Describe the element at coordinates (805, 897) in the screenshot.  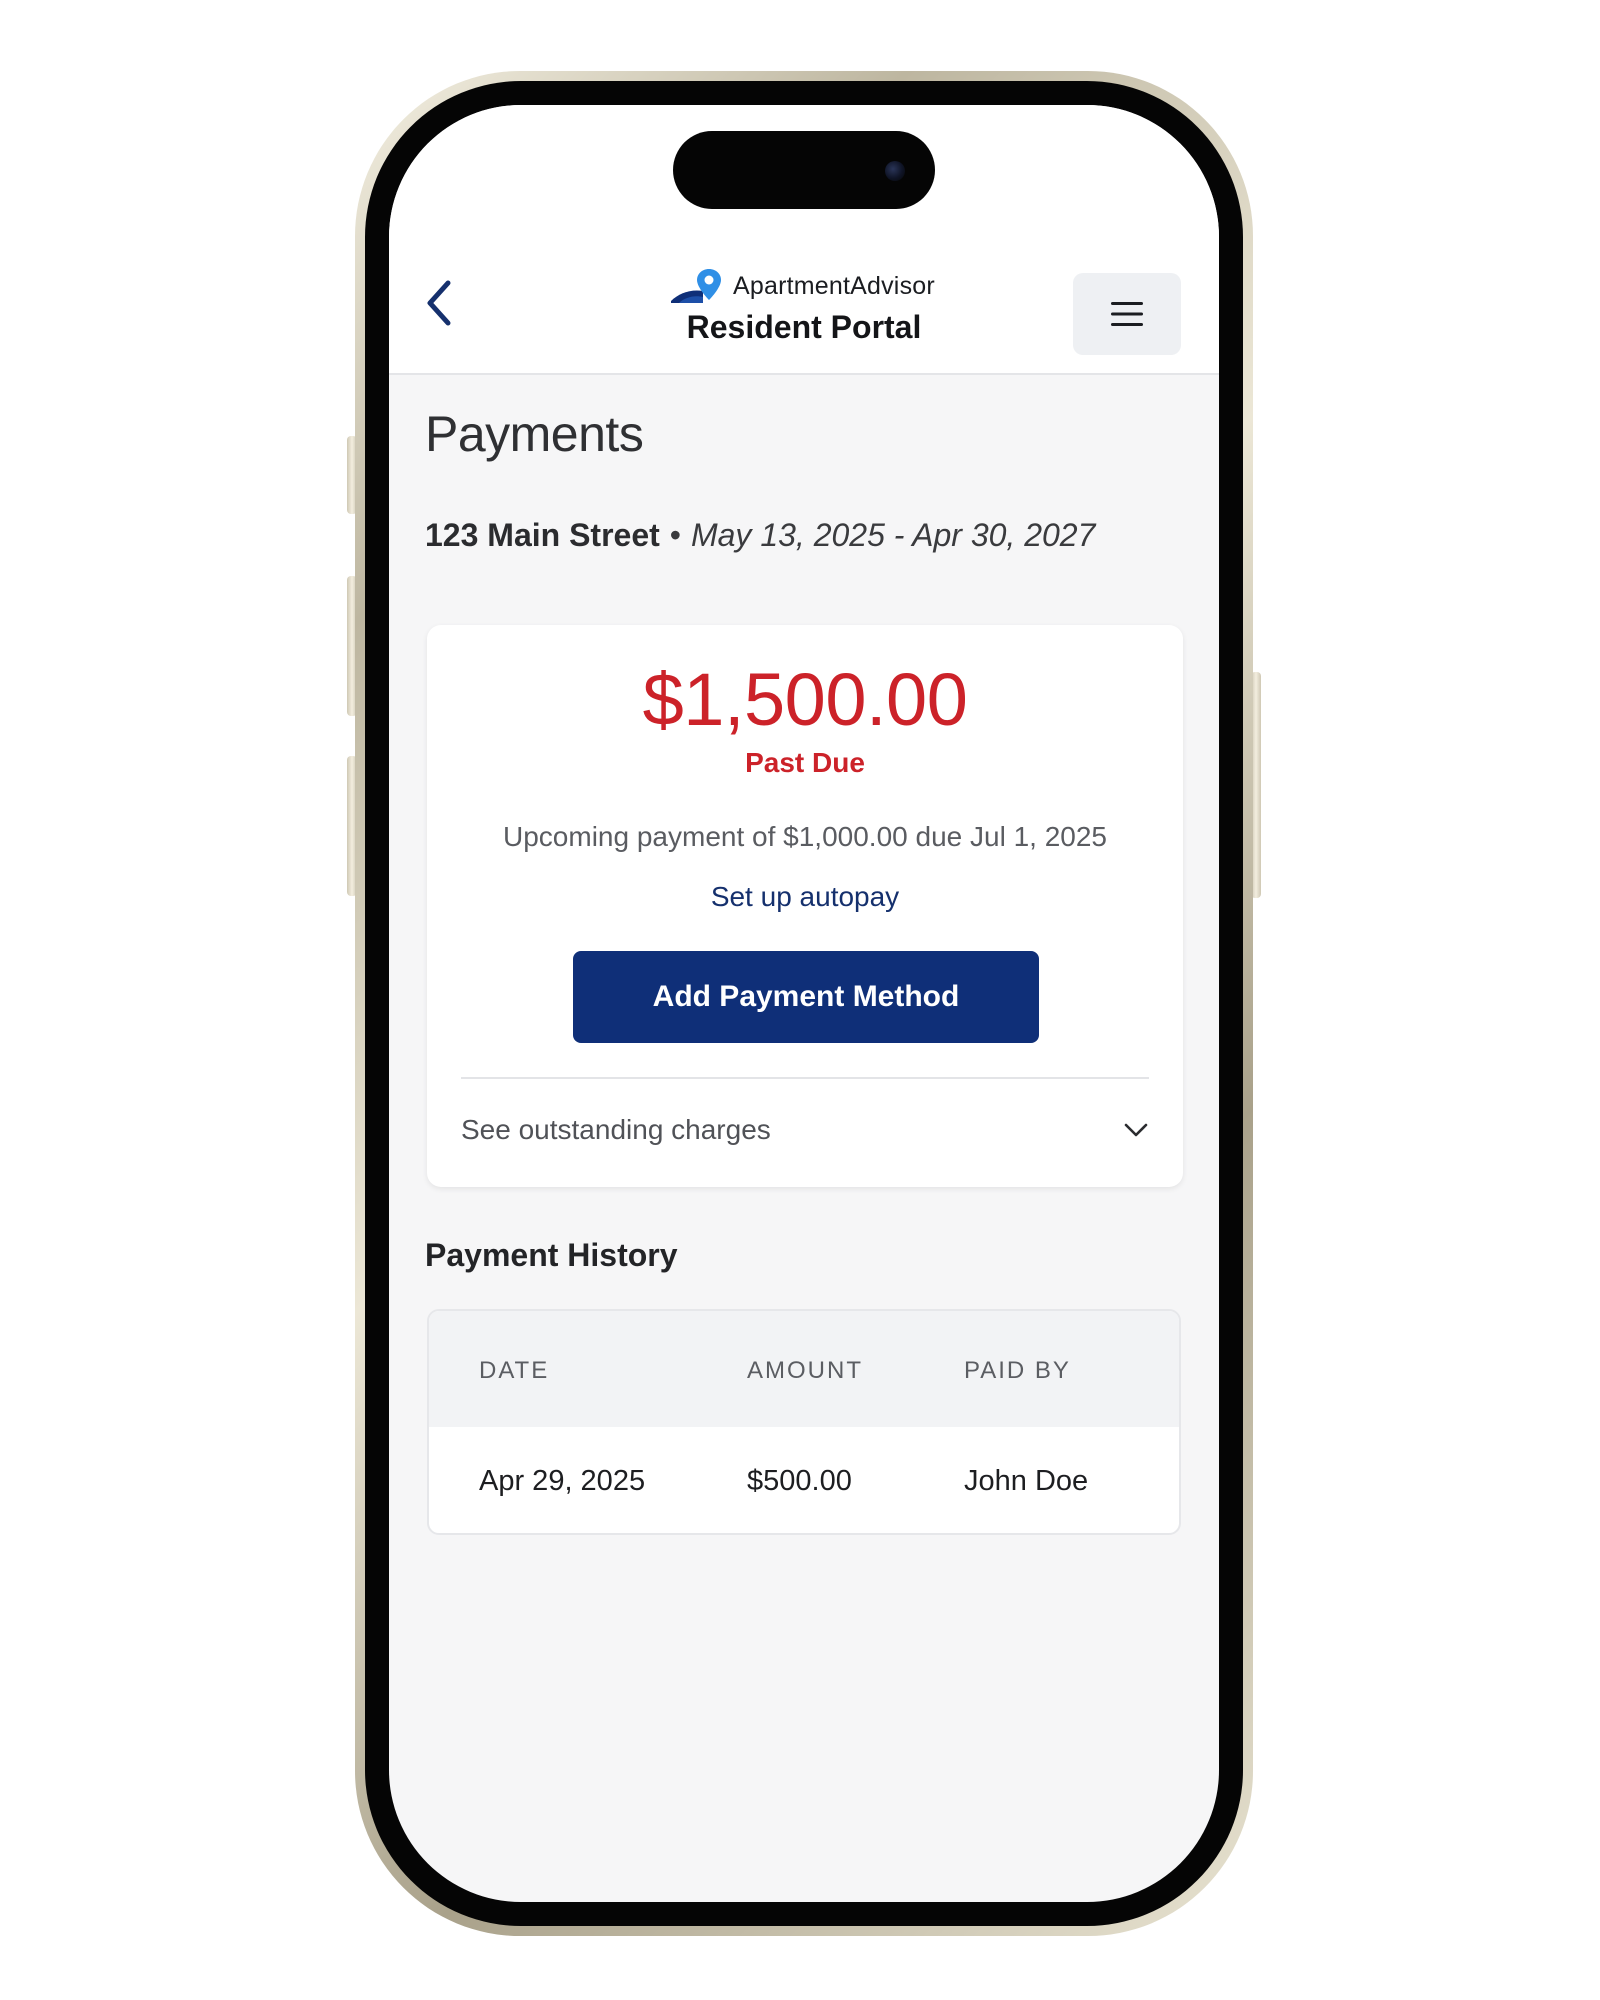
I see `setup-autopay-link: Set up autopay` at that location.